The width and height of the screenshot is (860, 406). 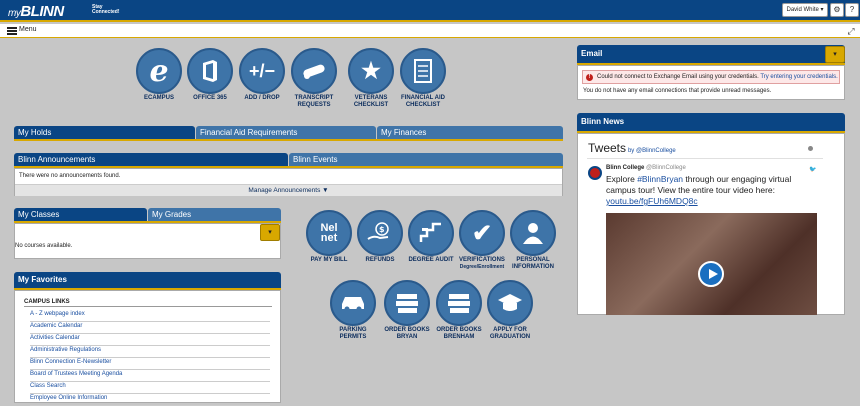 I want to click on tweet-video-link: youtu.be/fgFUh6MDQ8c, so click(x=652, y=201).